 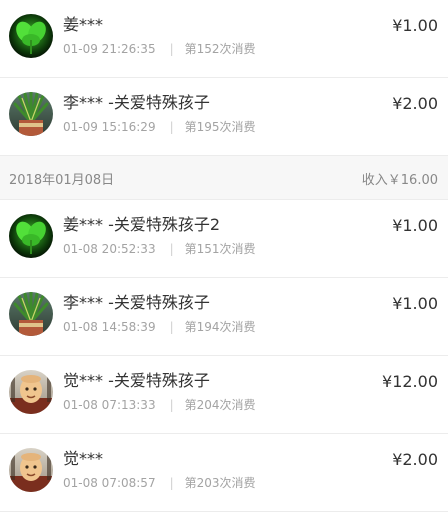 I want to click on transaction-meta: 01-09 15:16:29 | 第195次消费, so click(x=159, y=127).